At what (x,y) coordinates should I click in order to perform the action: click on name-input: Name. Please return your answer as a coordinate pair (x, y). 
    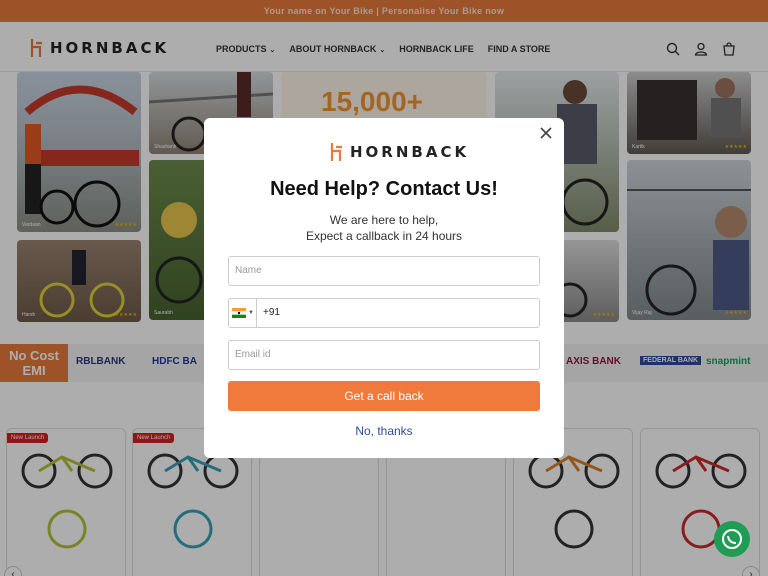
    Looking at the image, I should click on (384, 271).